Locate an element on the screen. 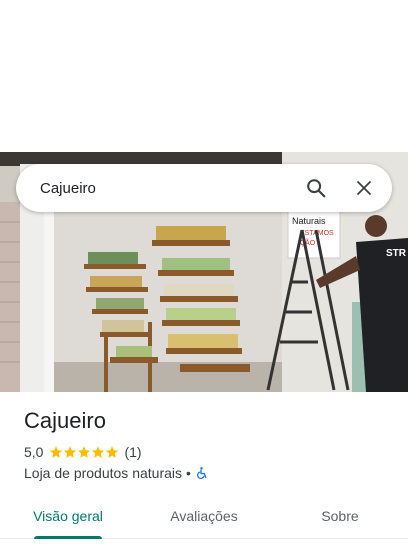  sign-text-1: Naturais is located at coordinates (309, 221).